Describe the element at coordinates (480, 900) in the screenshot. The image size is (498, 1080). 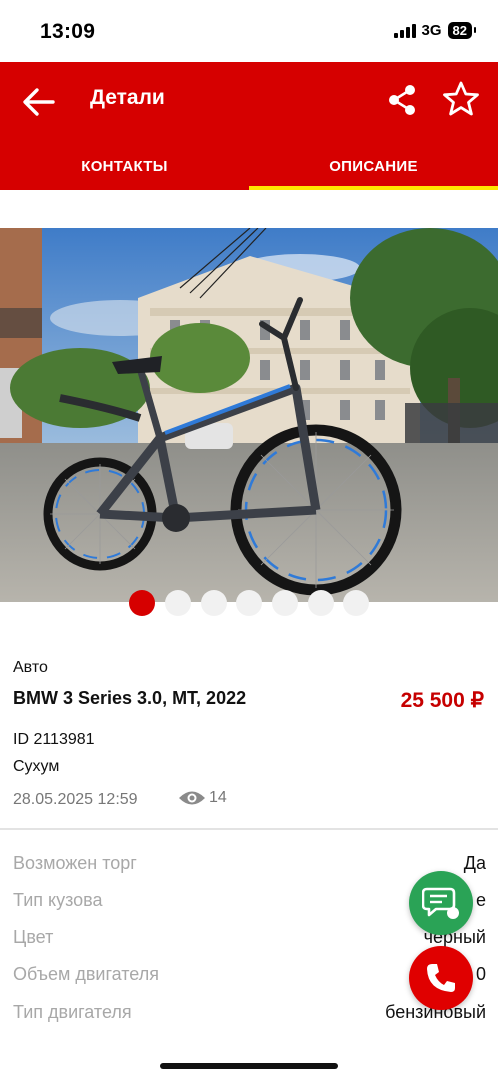
I see `spec-value: е` at that location.